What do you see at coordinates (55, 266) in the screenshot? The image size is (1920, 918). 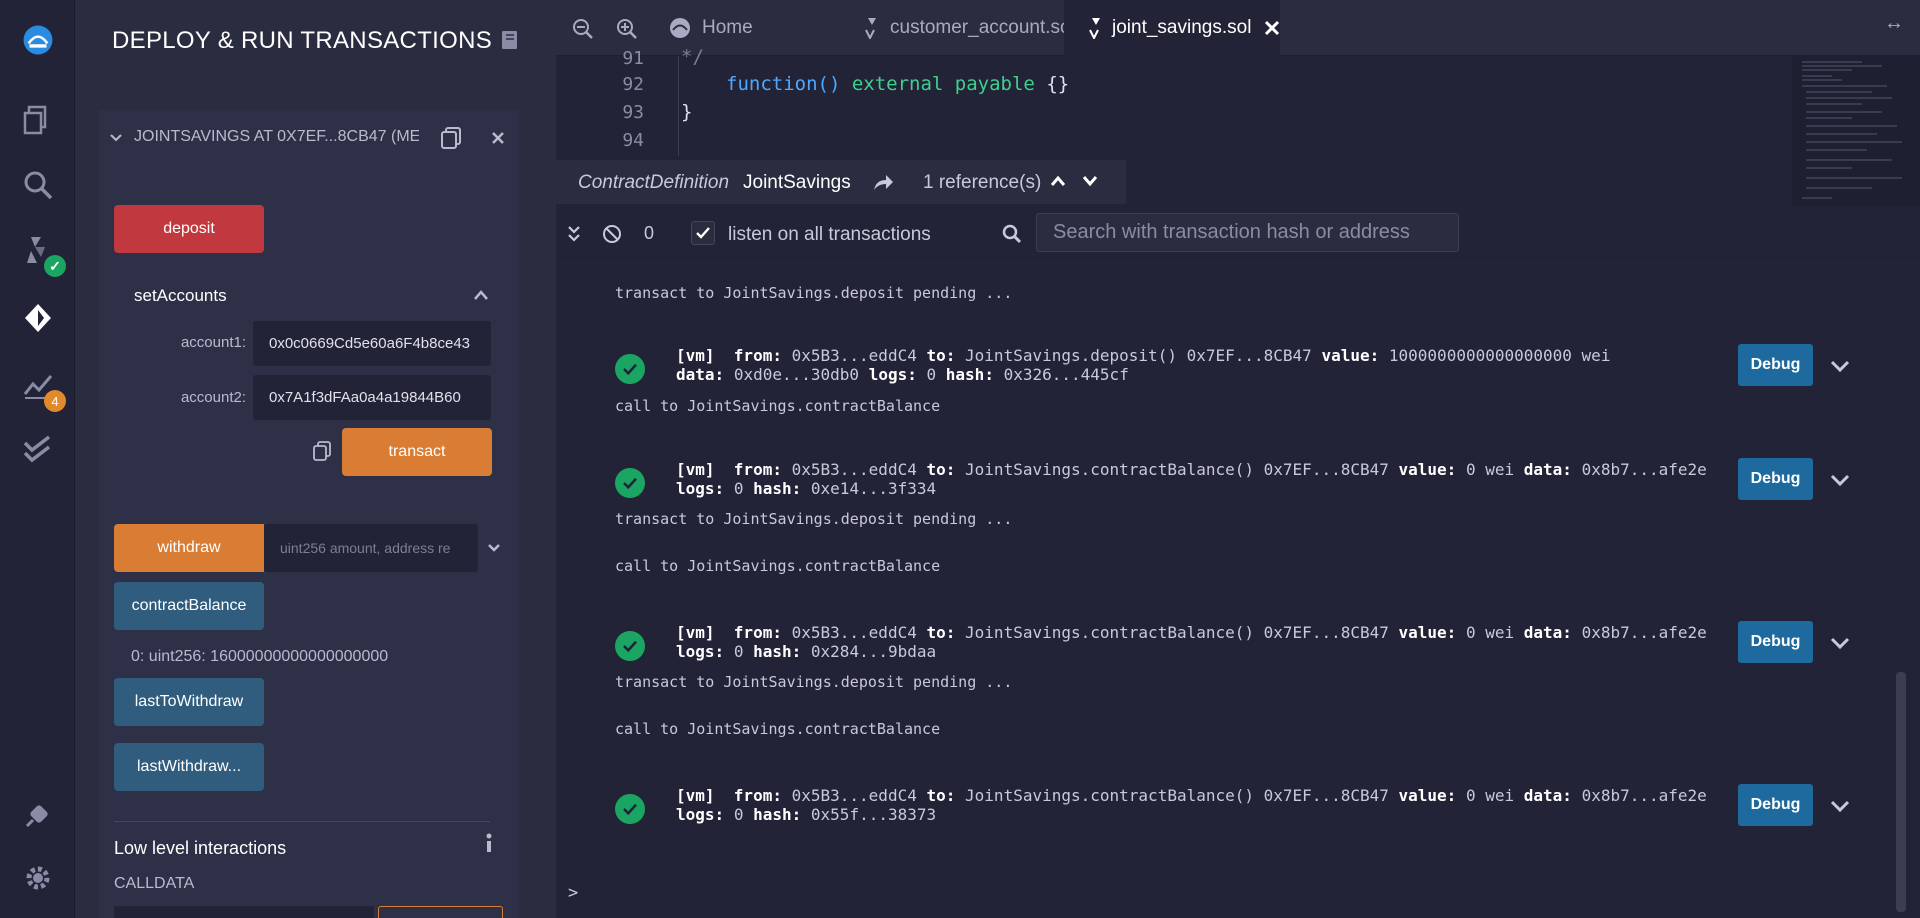 I see `compiled-check-icon: ✓` at bounding box center [55, 266].